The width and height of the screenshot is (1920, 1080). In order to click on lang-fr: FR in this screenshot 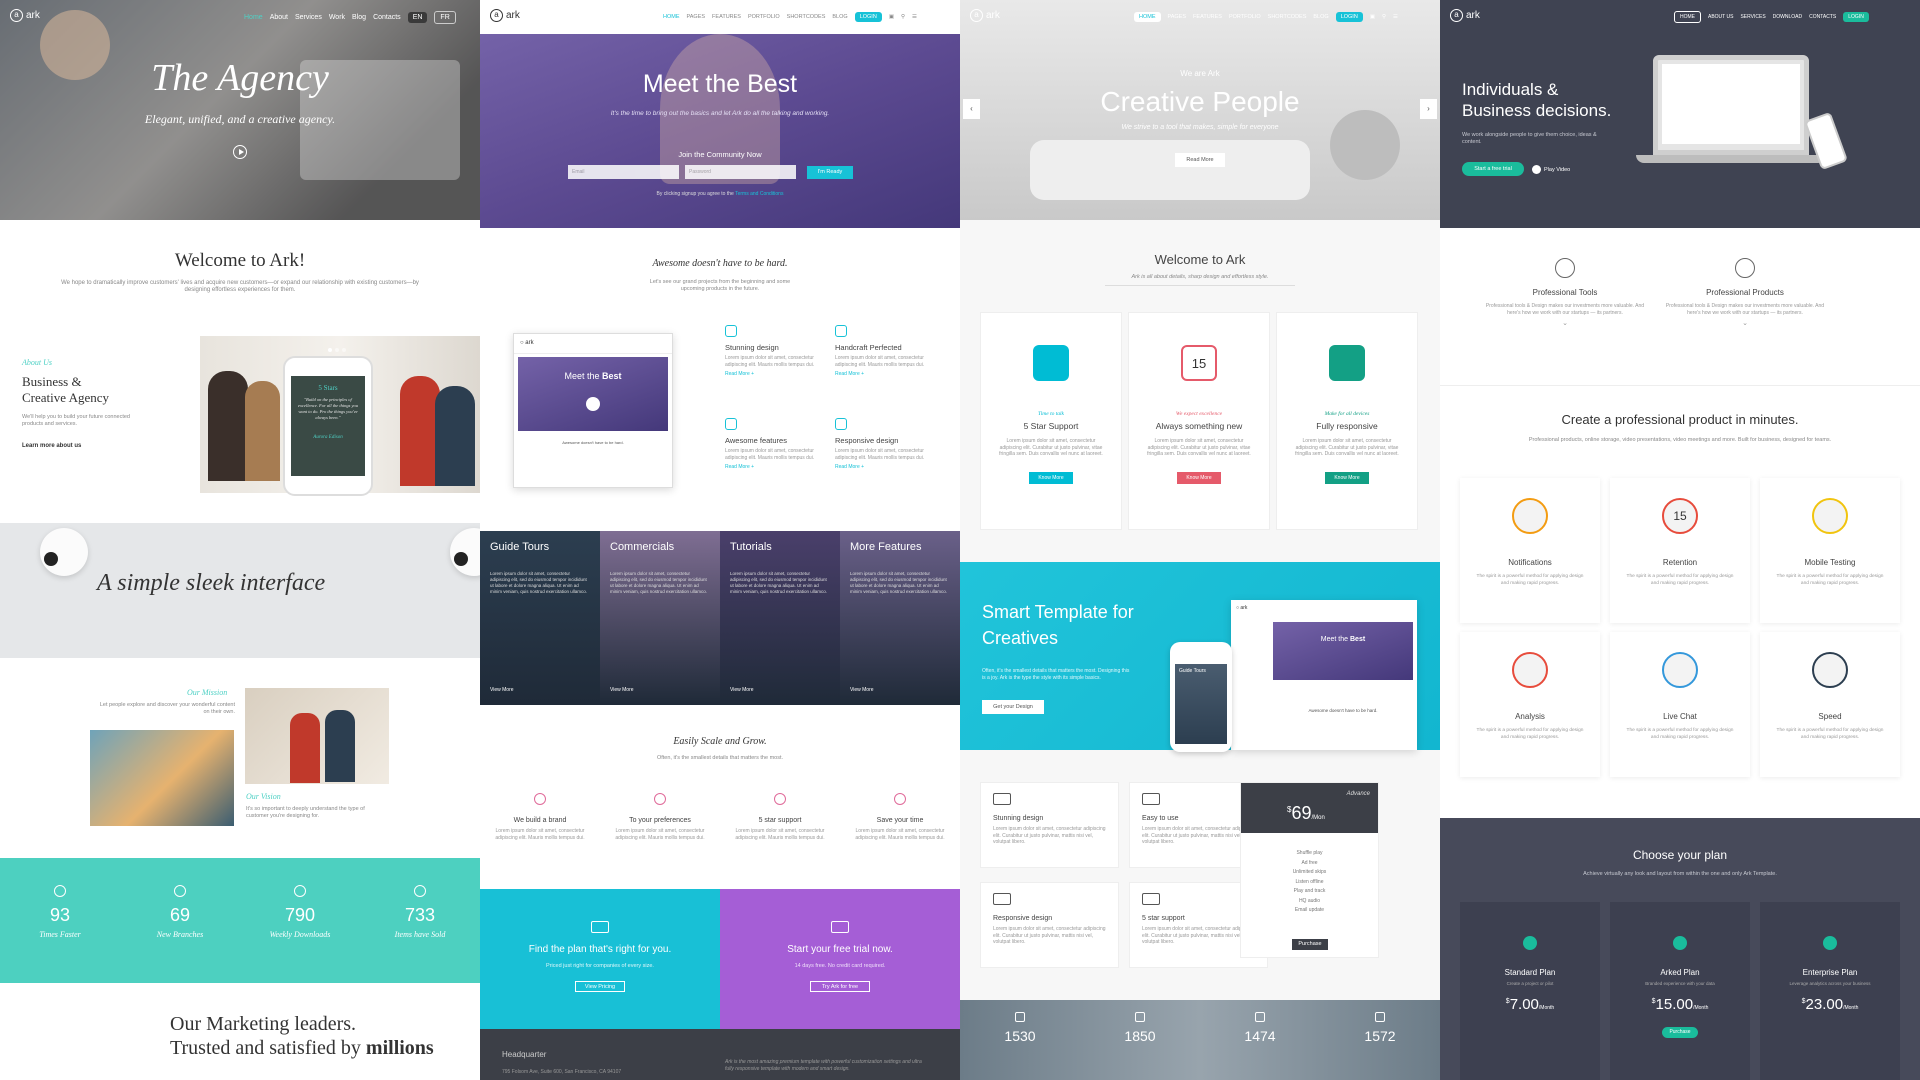, I will do `click(445, 17)`.